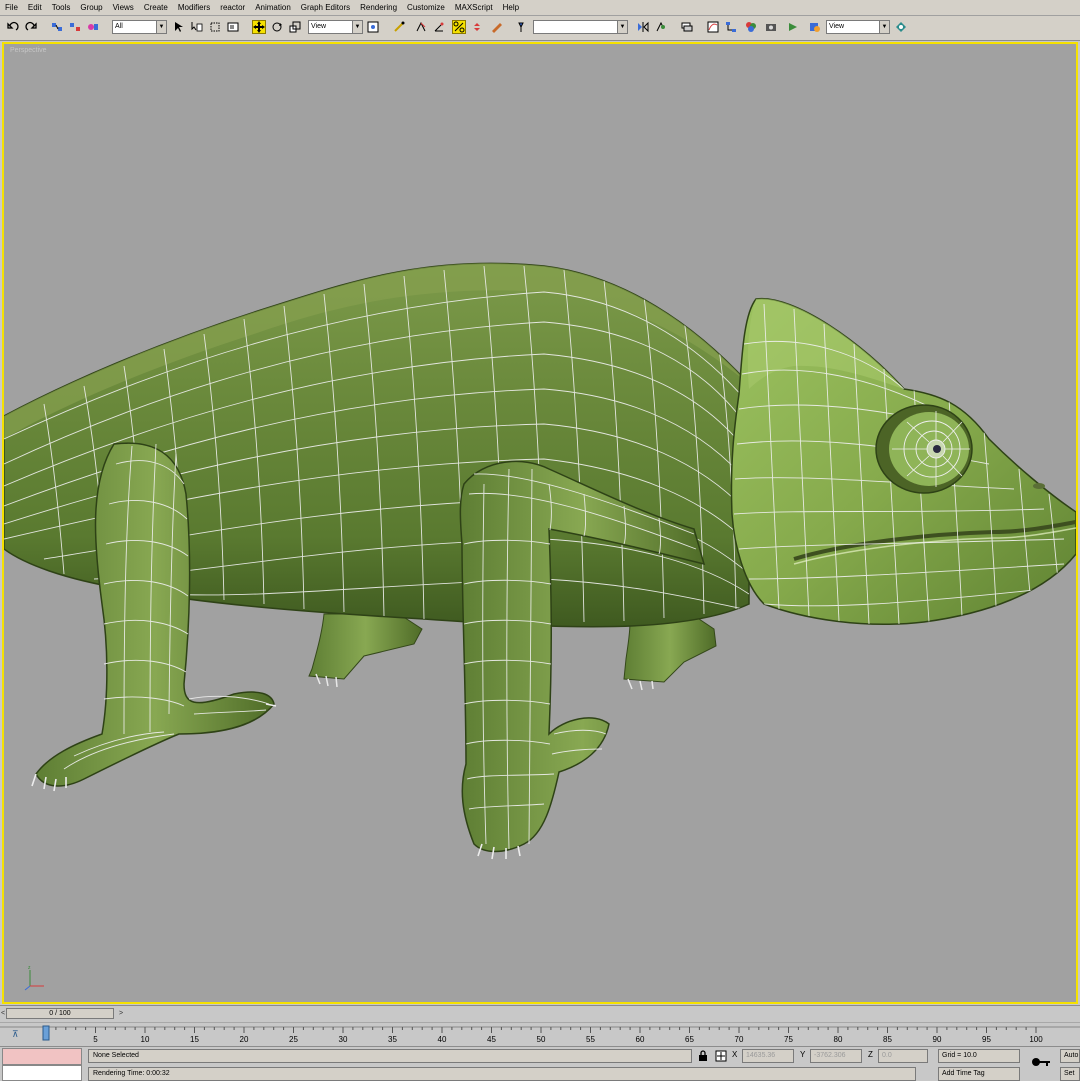 The height and width of the screenshot is (1081, 1080). Describe the element at coordinates (511, 7) in the screenshot. I see `menu-help: Help` at that location.